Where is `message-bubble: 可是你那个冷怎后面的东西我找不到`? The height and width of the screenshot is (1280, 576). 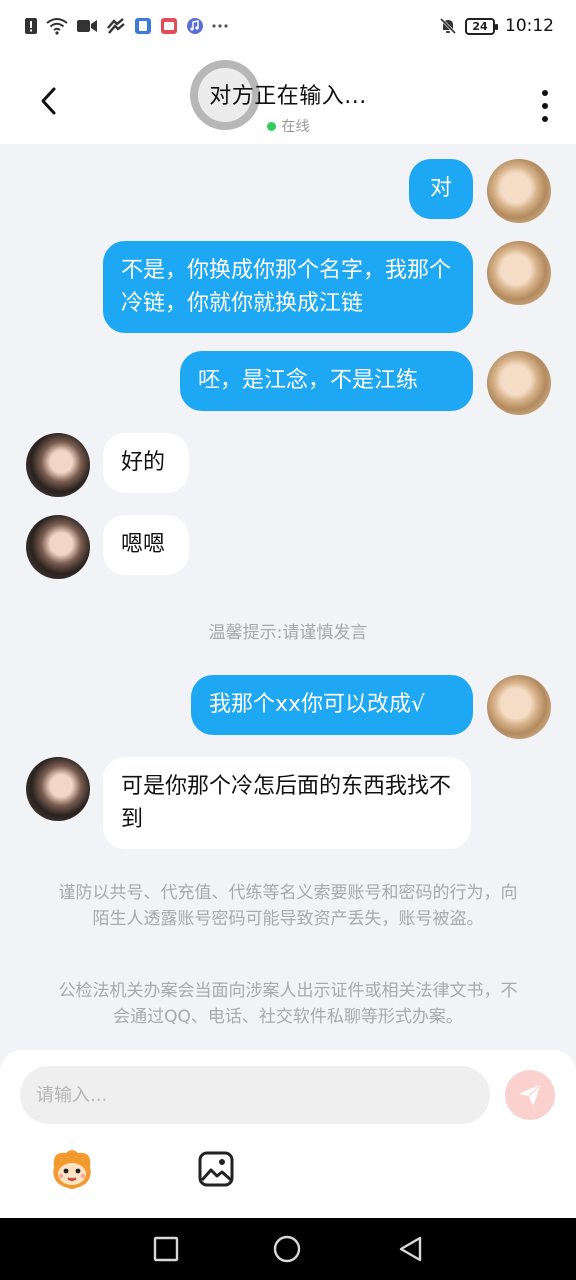 message-bubble: 可是你那个冷怎后面的东西我找不到 is located at coordinates (287, 803).